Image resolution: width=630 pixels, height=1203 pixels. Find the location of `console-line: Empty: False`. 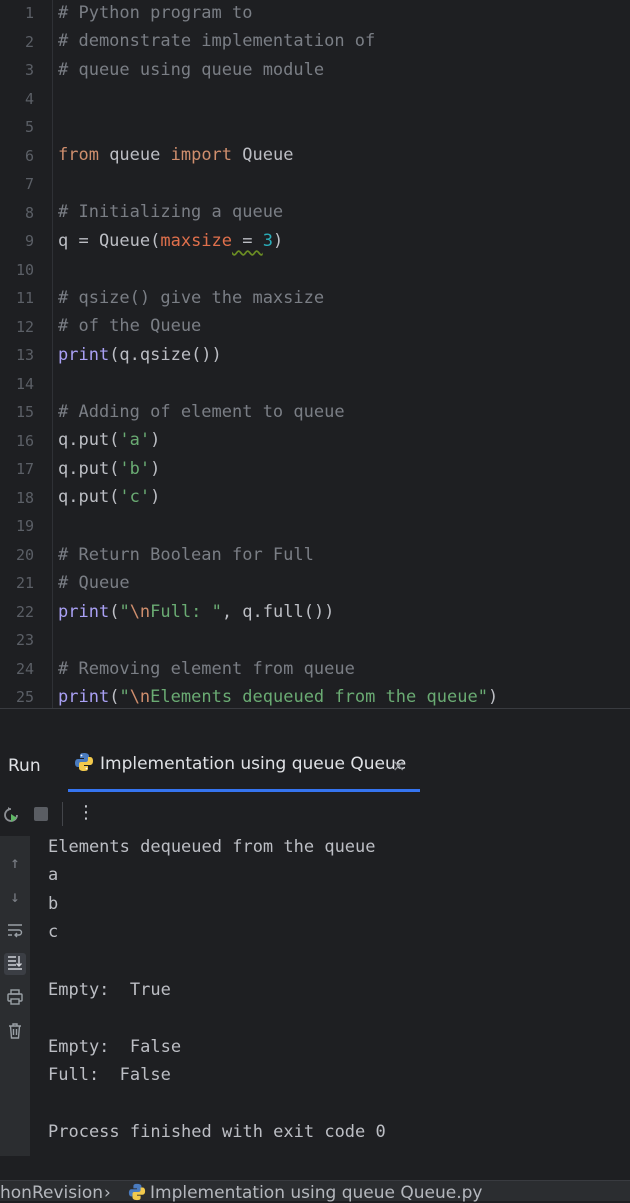

console-line: Empty: False is located at coordinates (115, 1047).